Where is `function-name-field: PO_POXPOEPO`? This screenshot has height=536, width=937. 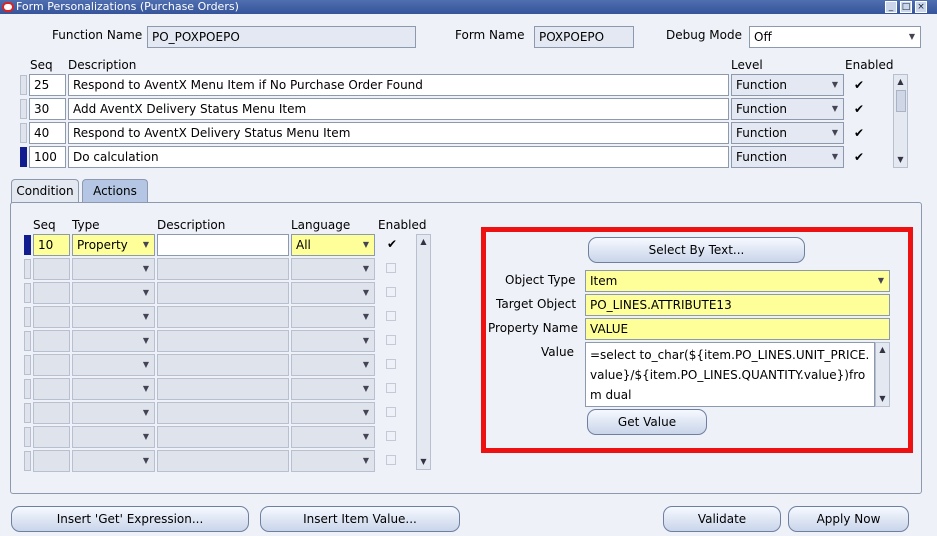
function-name-field: PO_POXPOEPO is located at coordinates (281, 37).